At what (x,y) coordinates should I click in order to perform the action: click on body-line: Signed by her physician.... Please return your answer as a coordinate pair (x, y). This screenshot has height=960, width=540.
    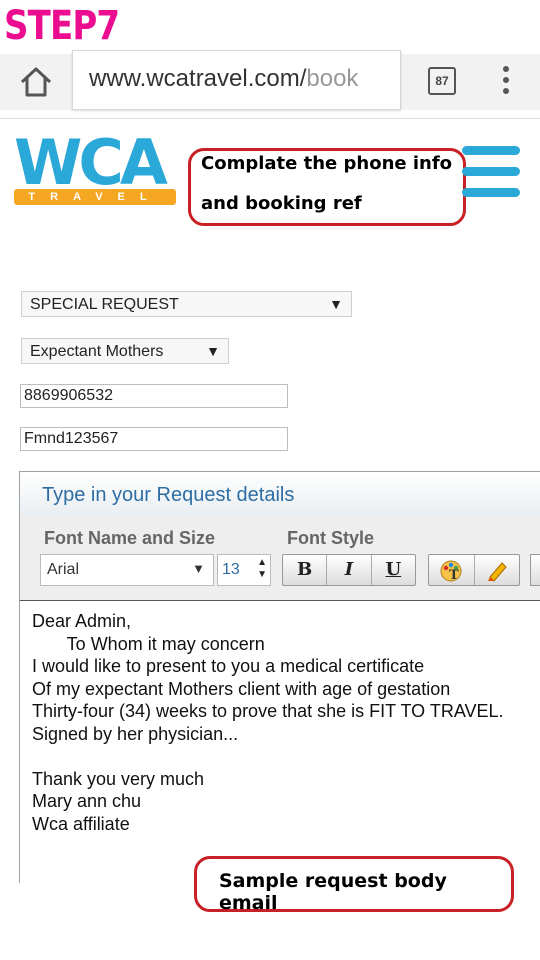
    Looking at the image, I should click on (135, 733).